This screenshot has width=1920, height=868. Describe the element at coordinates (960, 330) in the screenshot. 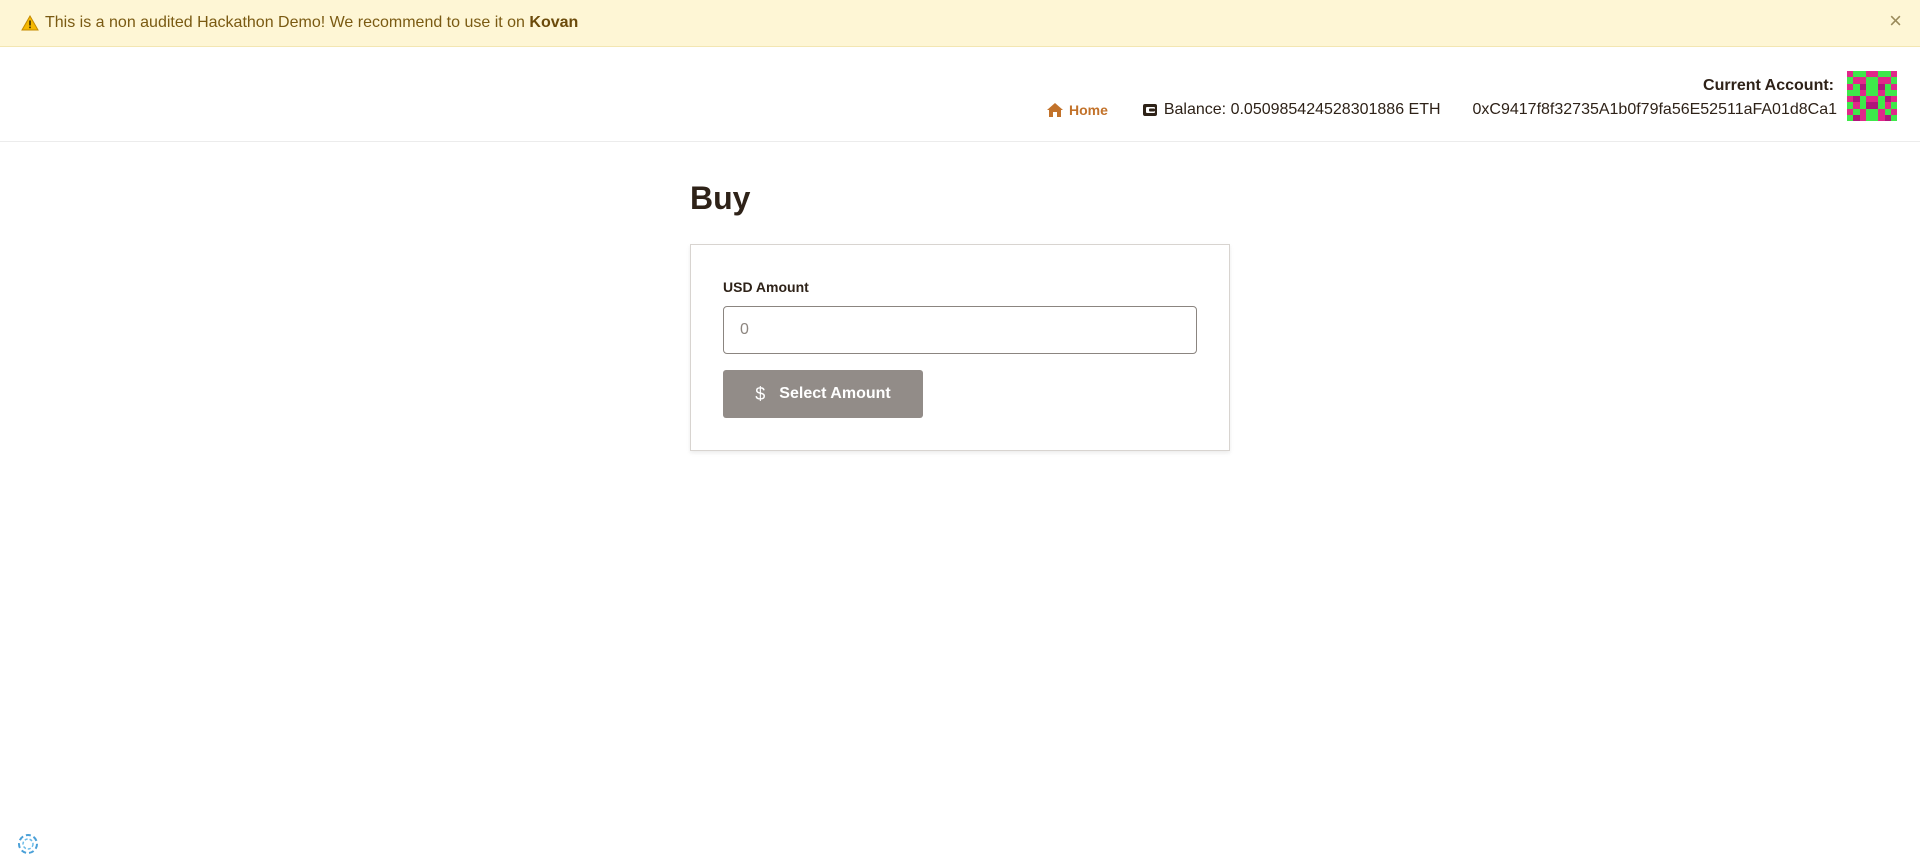

I see `usd-amount-input` at that location.